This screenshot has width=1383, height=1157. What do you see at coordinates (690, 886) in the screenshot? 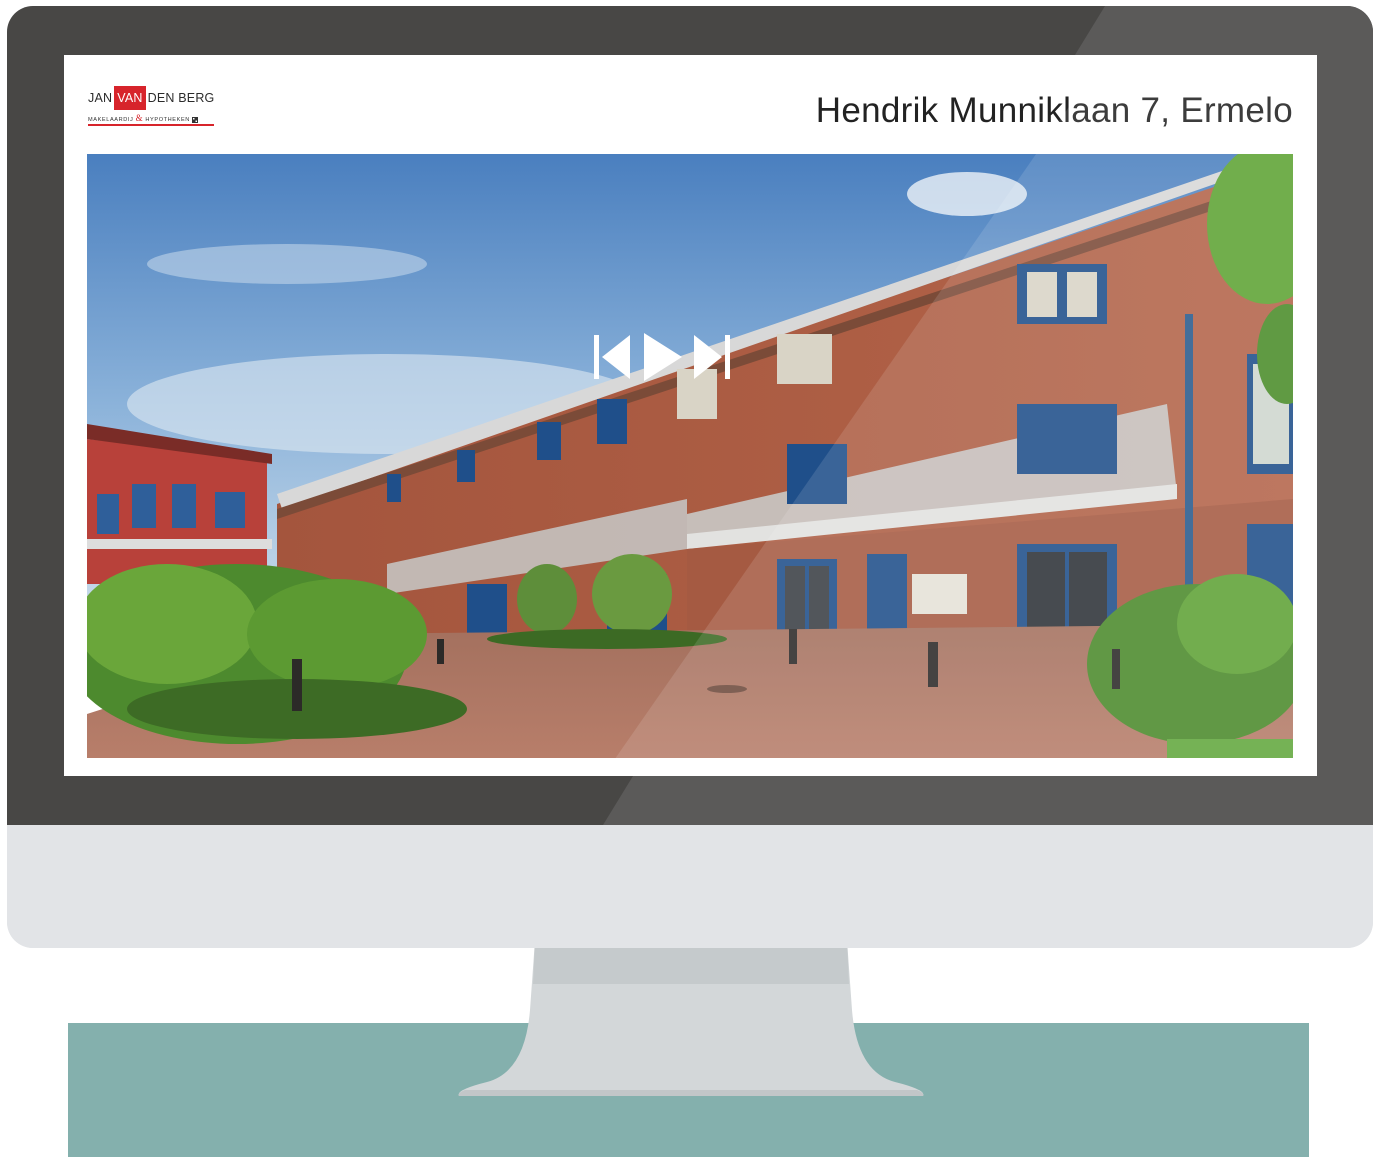
I see `monitor-chin` at bounding box center [690, 886].